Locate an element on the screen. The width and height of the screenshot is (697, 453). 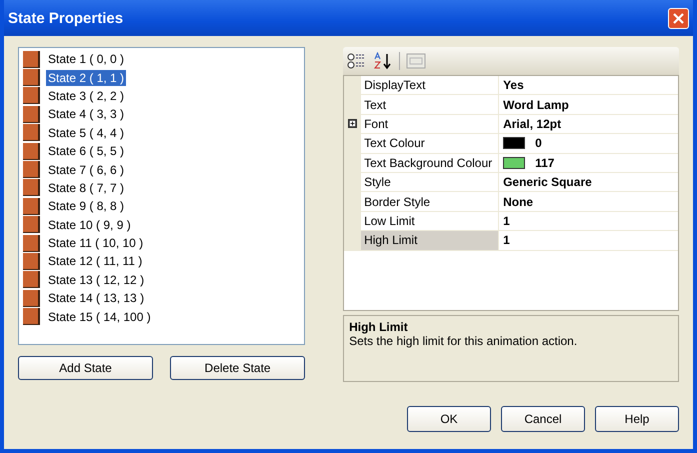
property-name: High Limit is located at coordinates (430, 240).